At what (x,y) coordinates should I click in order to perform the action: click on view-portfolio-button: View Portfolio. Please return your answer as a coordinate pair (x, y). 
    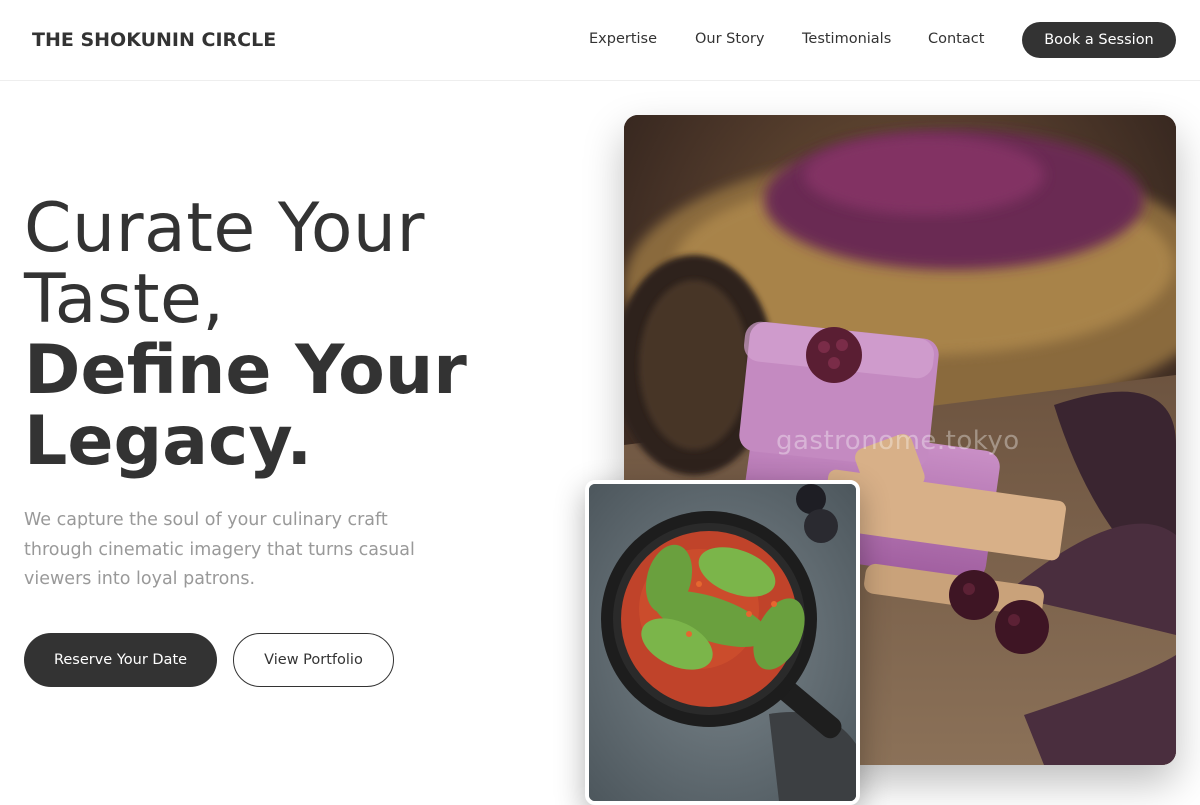
    Looking at the image, I should click on (313, 660).